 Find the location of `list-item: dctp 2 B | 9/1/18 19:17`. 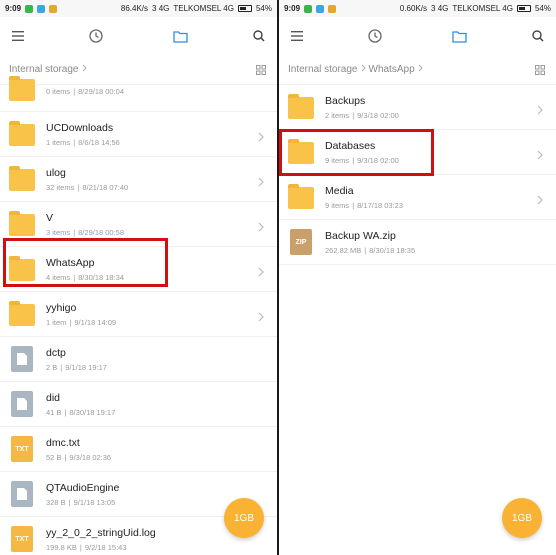

list-item: dctp 2 B | 9/1/18 19:17 is located at coordinates (138, 359).